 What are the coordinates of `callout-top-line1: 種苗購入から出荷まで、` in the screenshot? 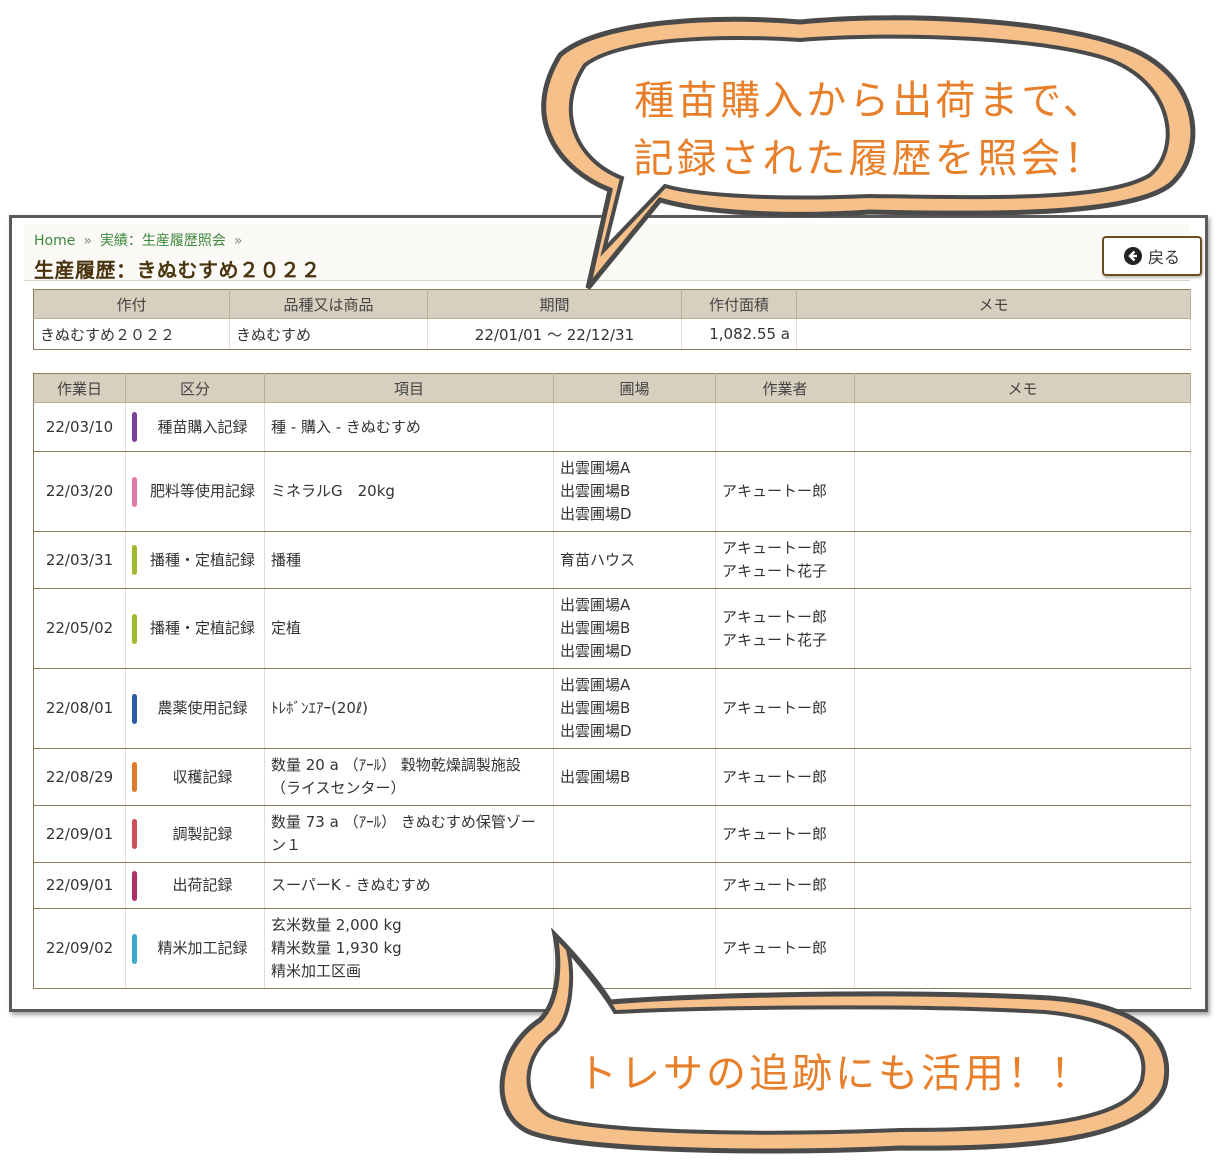 It's located at (870, 101).